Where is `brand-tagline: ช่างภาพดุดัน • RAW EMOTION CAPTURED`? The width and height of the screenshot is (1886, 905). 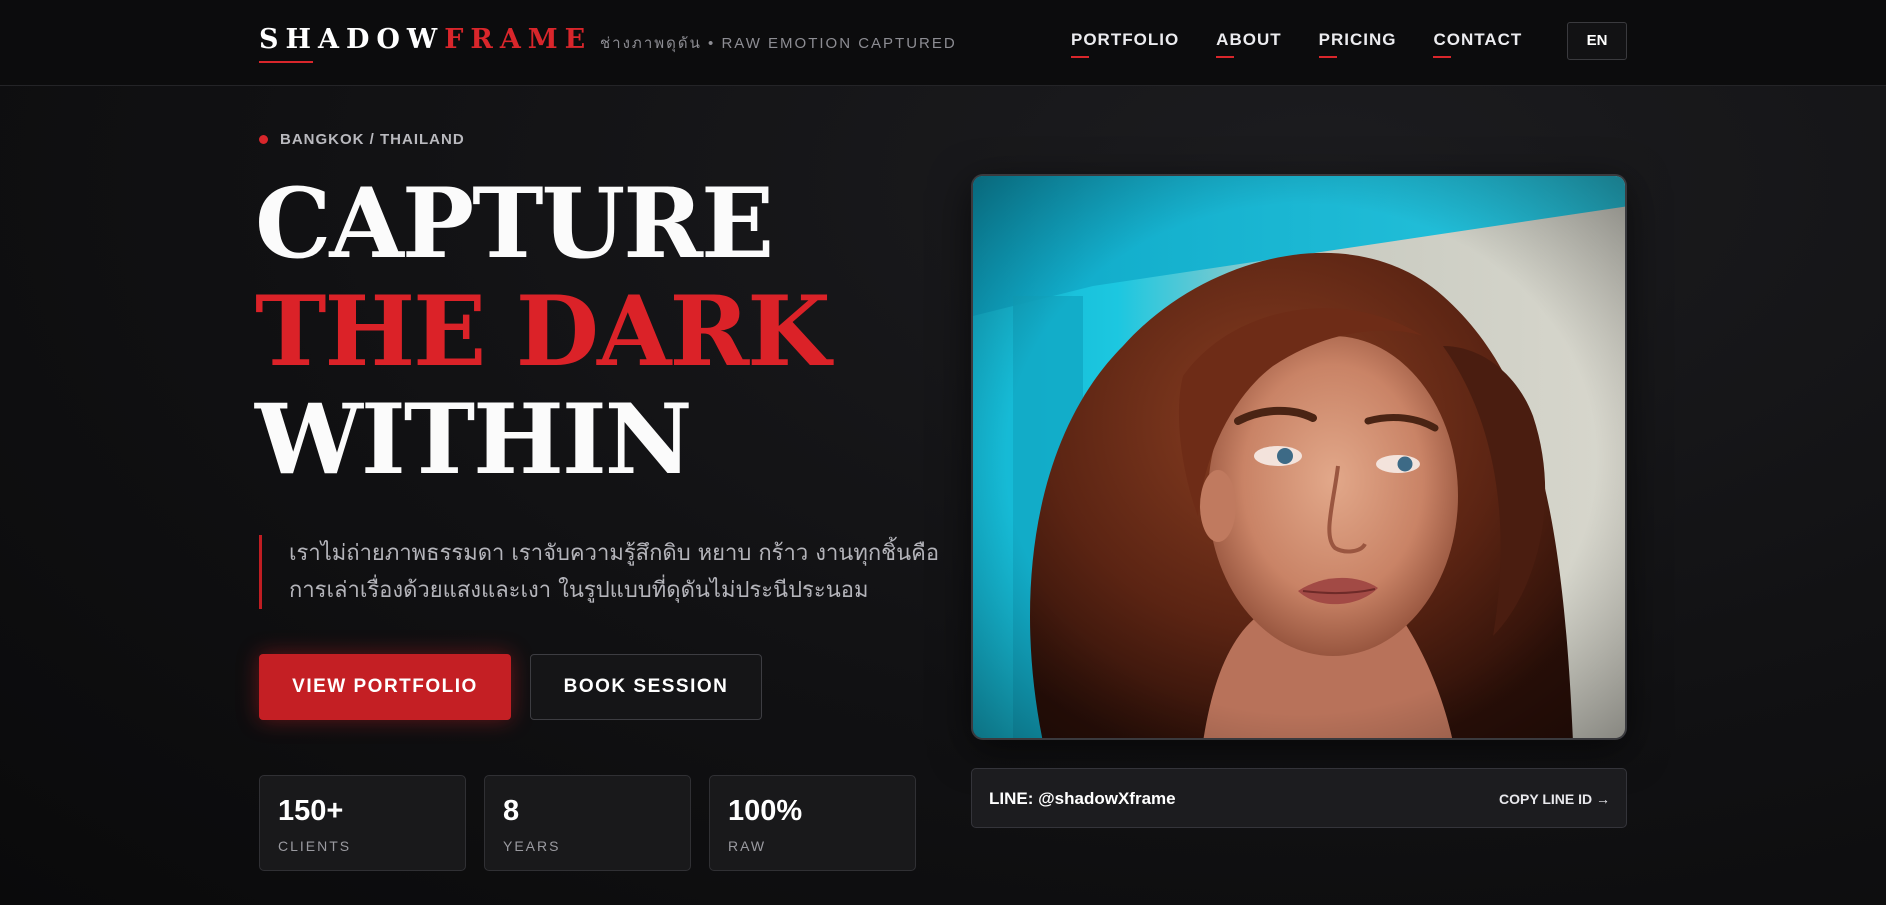 brand-tagline: ช่างภาพดุดัน • RAW EMOTION CAPTURED is located at coordinates (778, 43).